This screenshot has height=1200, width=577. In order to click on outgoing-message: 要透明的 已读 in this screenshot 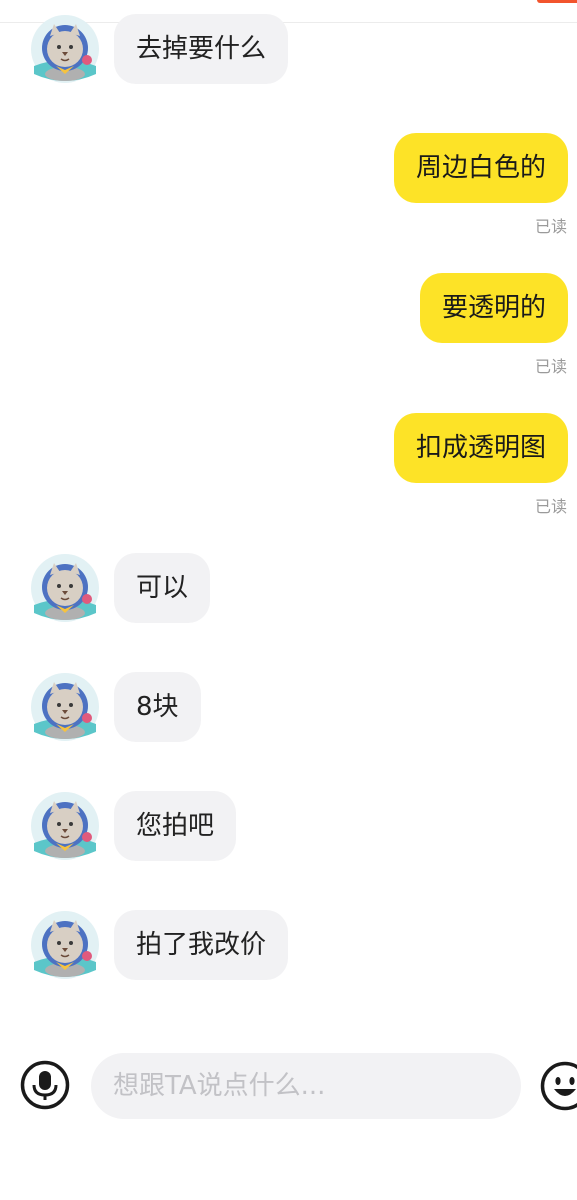, I will do `click(288, 326)`.